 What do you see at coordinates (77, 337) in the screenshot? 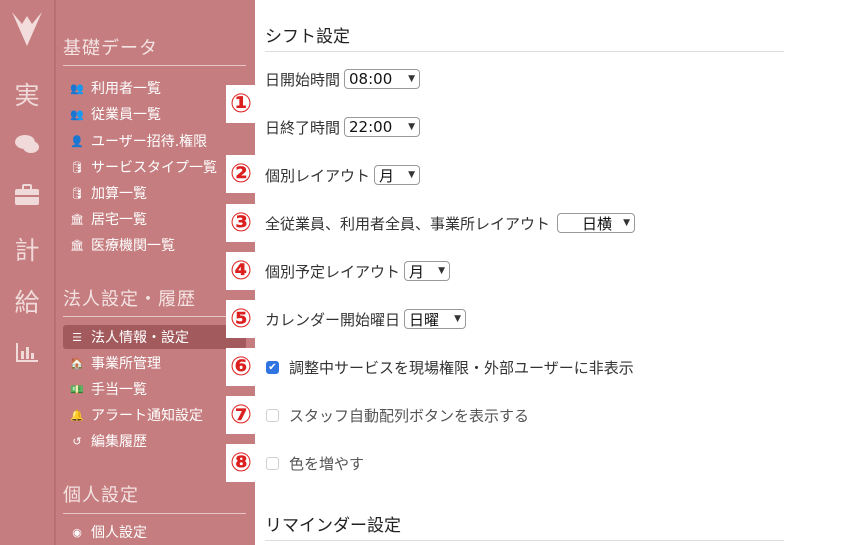
I see `sliders-icon: ☰` at bounding box center [77, 337].